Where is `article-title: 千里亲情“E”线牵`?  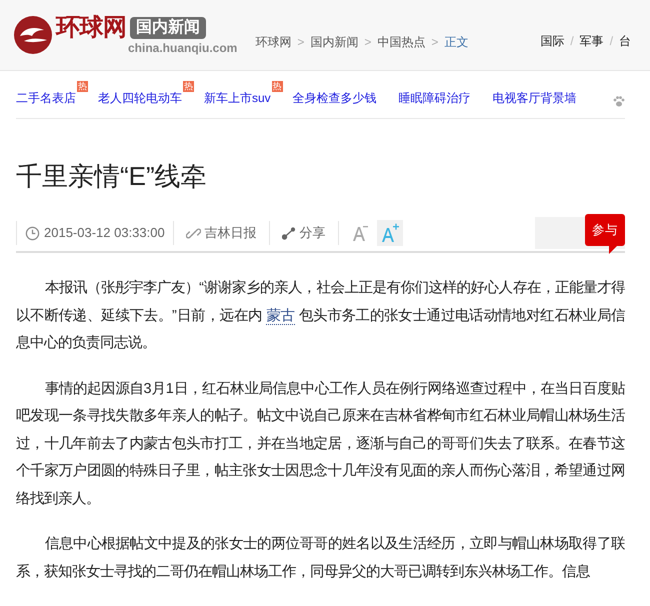
article-title: 千里亲情“E”线牵 is located at coordinates (112, 176).